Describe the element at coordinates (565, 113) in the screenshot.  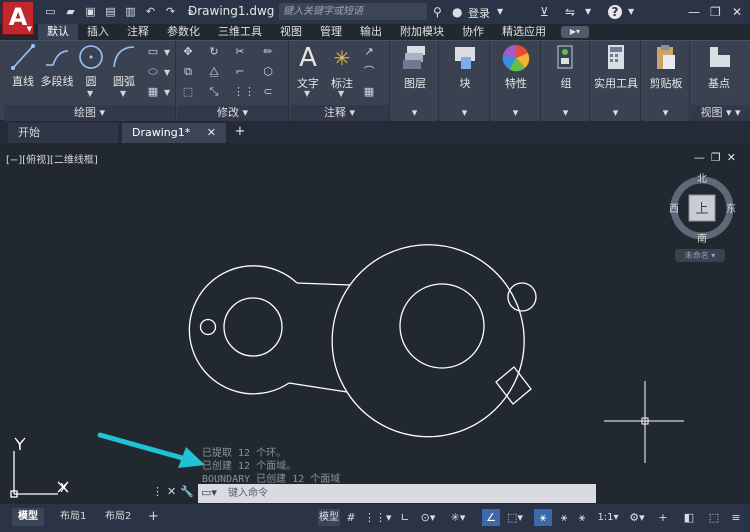
I see `groups-dropdown-icon: ▾` at that location.